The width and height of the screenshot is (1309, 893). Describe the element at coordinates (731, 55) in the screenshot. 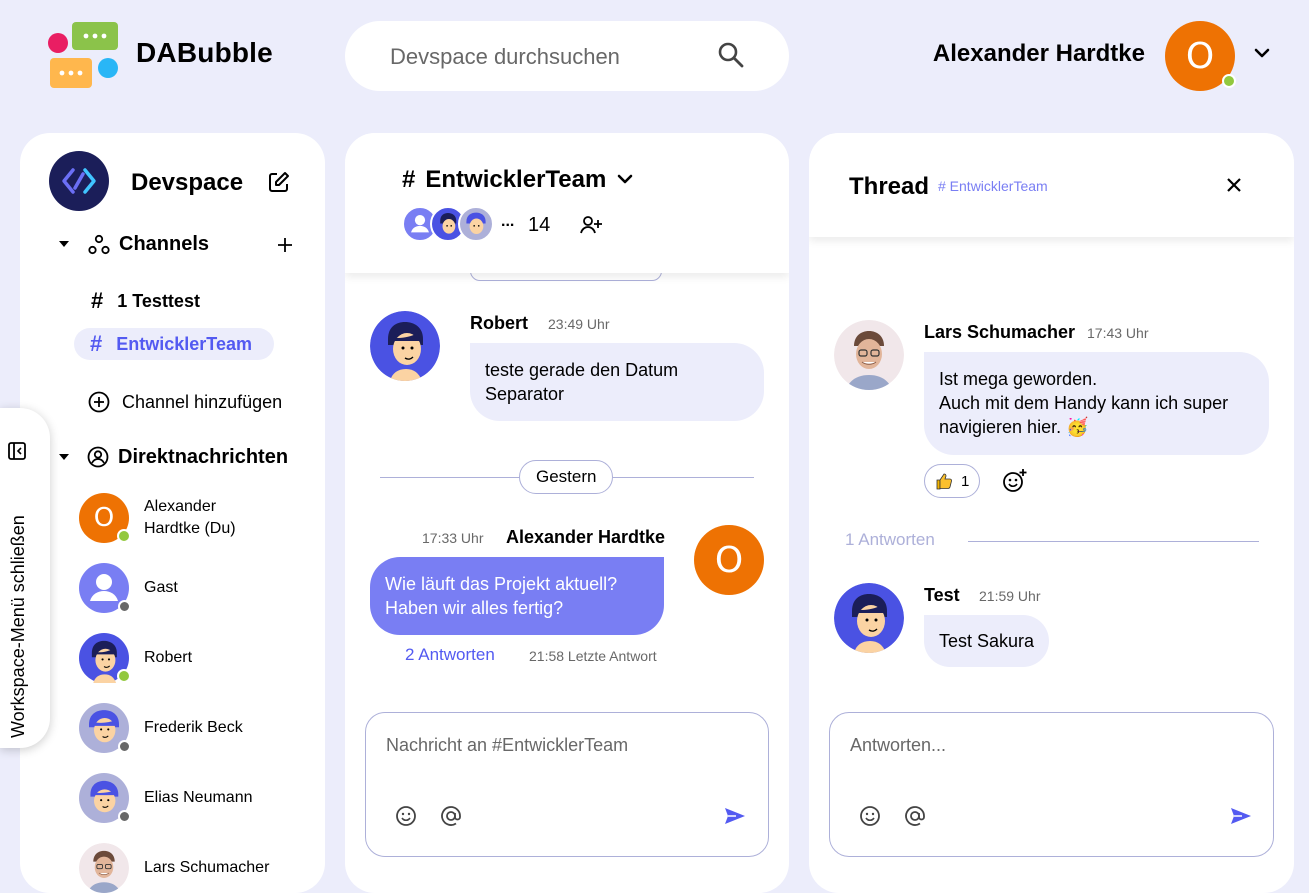

I see `search-icon` at that location.